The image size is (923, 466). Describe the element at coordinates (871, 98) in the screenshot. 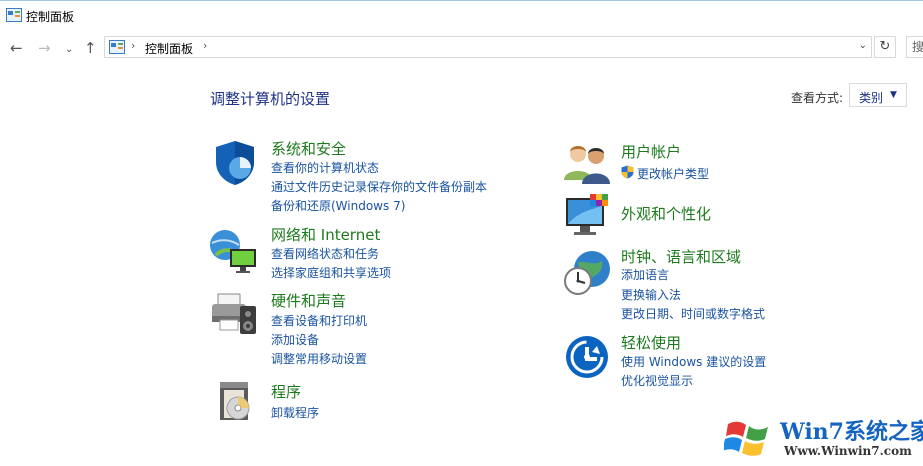

I see `view-by-value: 类别` at that location.